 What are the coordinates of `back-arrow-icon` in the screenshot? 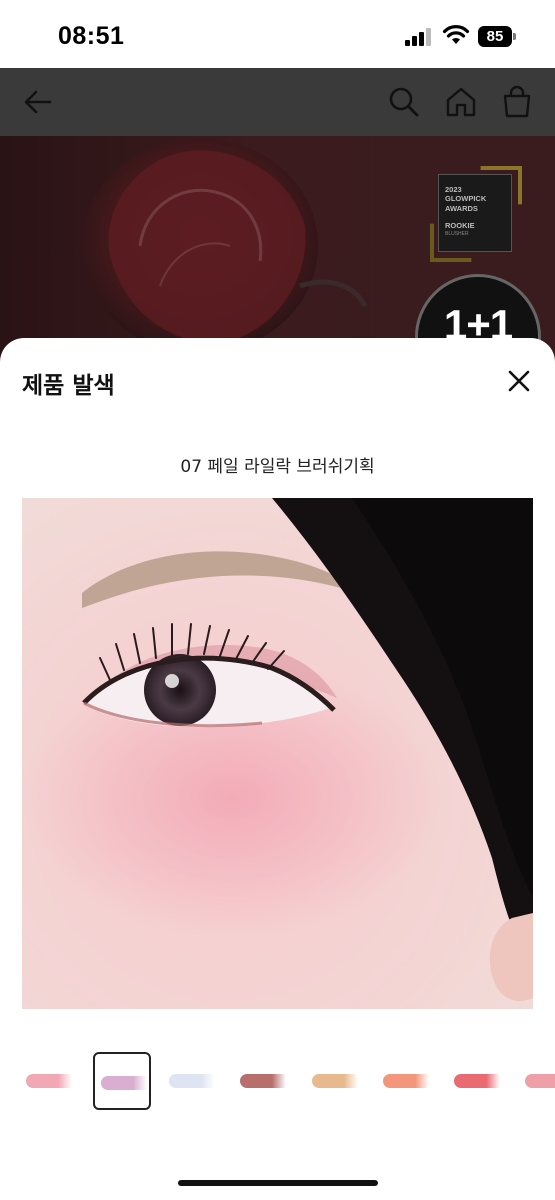 It's located at (38, 102).